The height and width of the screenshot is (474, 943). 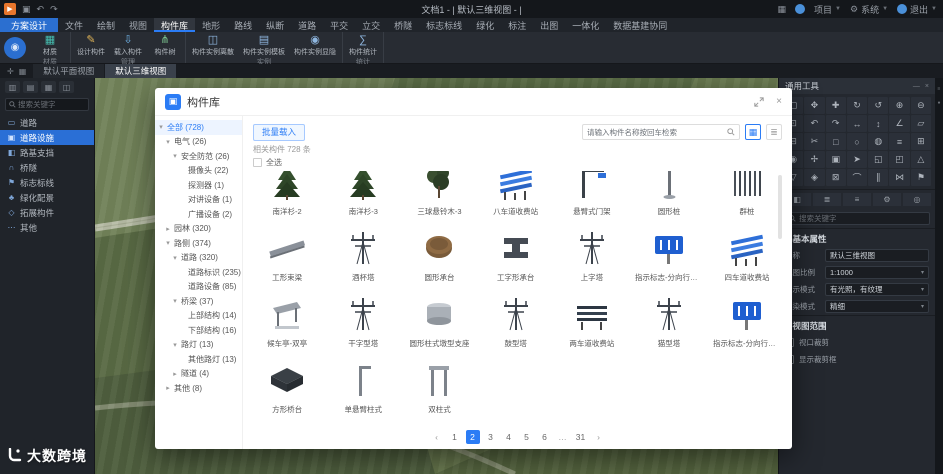 What do you see at coordinates (814, 177) in the screenshot?
I see `material-tool: ◈` at bounding box center [814, 177].